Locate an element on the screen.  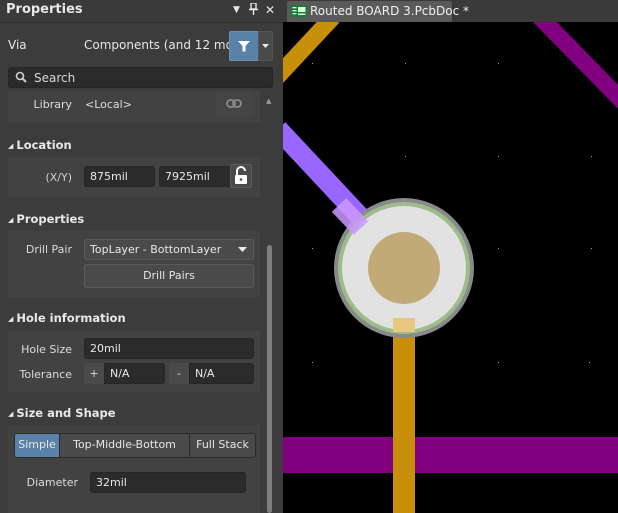
lock-button is located at coordinates (241, 176).